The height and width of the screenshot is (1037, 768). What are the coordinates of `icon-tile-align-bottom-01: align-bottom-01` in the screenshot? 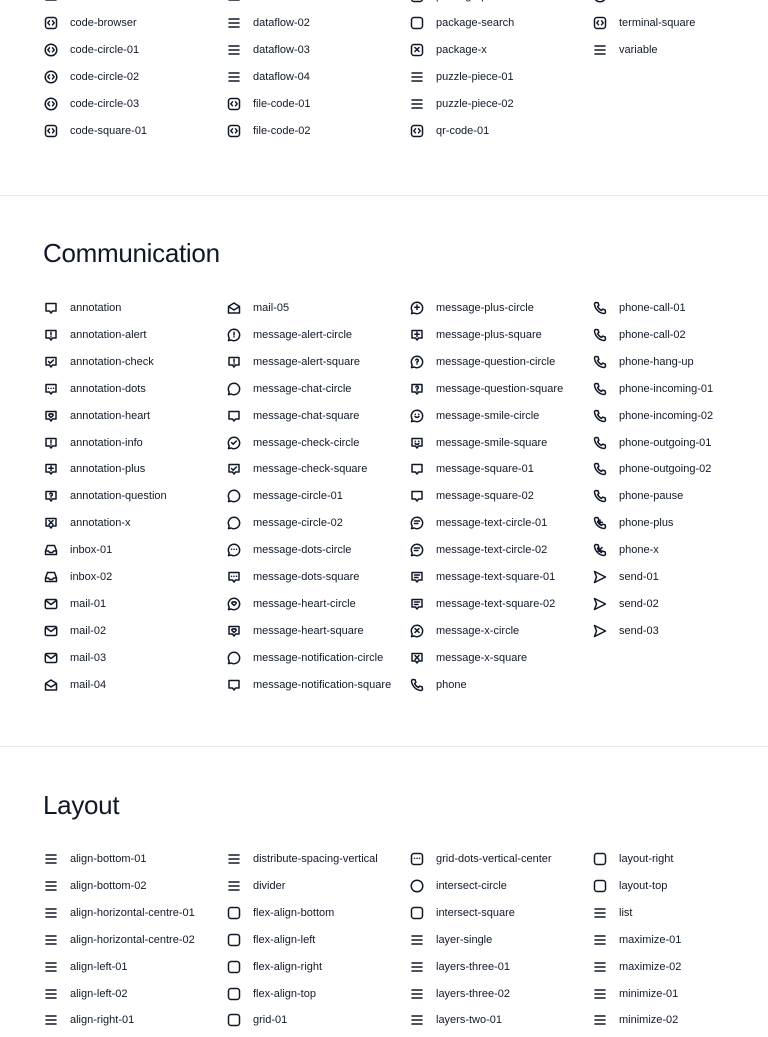 It's located at (94, 859).